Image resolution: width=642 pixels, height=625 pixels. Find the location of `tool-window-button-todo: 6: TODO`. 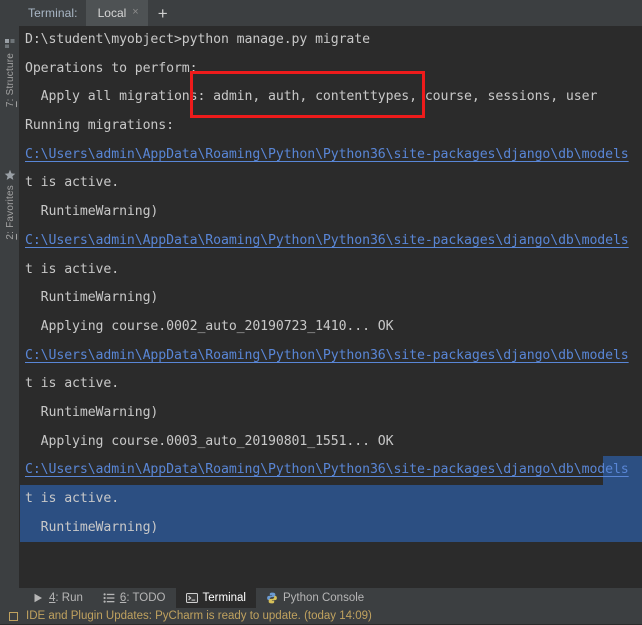

tool-window-button-todo: 6: TODO is located at coordinates (134, 598).